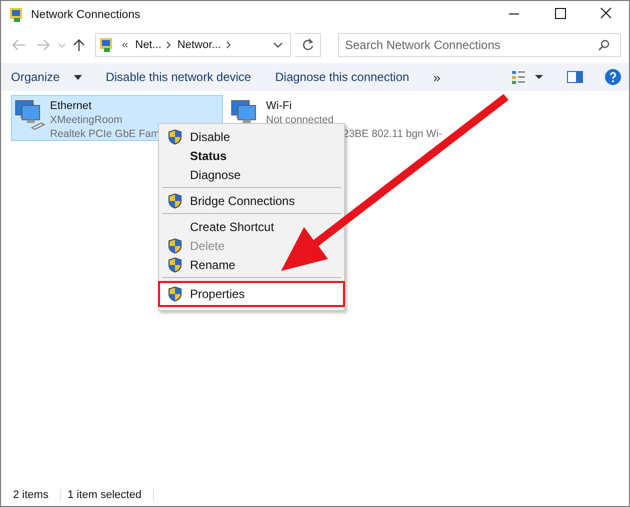  I want to click on window-title: Network Connections, so click(85, 15).